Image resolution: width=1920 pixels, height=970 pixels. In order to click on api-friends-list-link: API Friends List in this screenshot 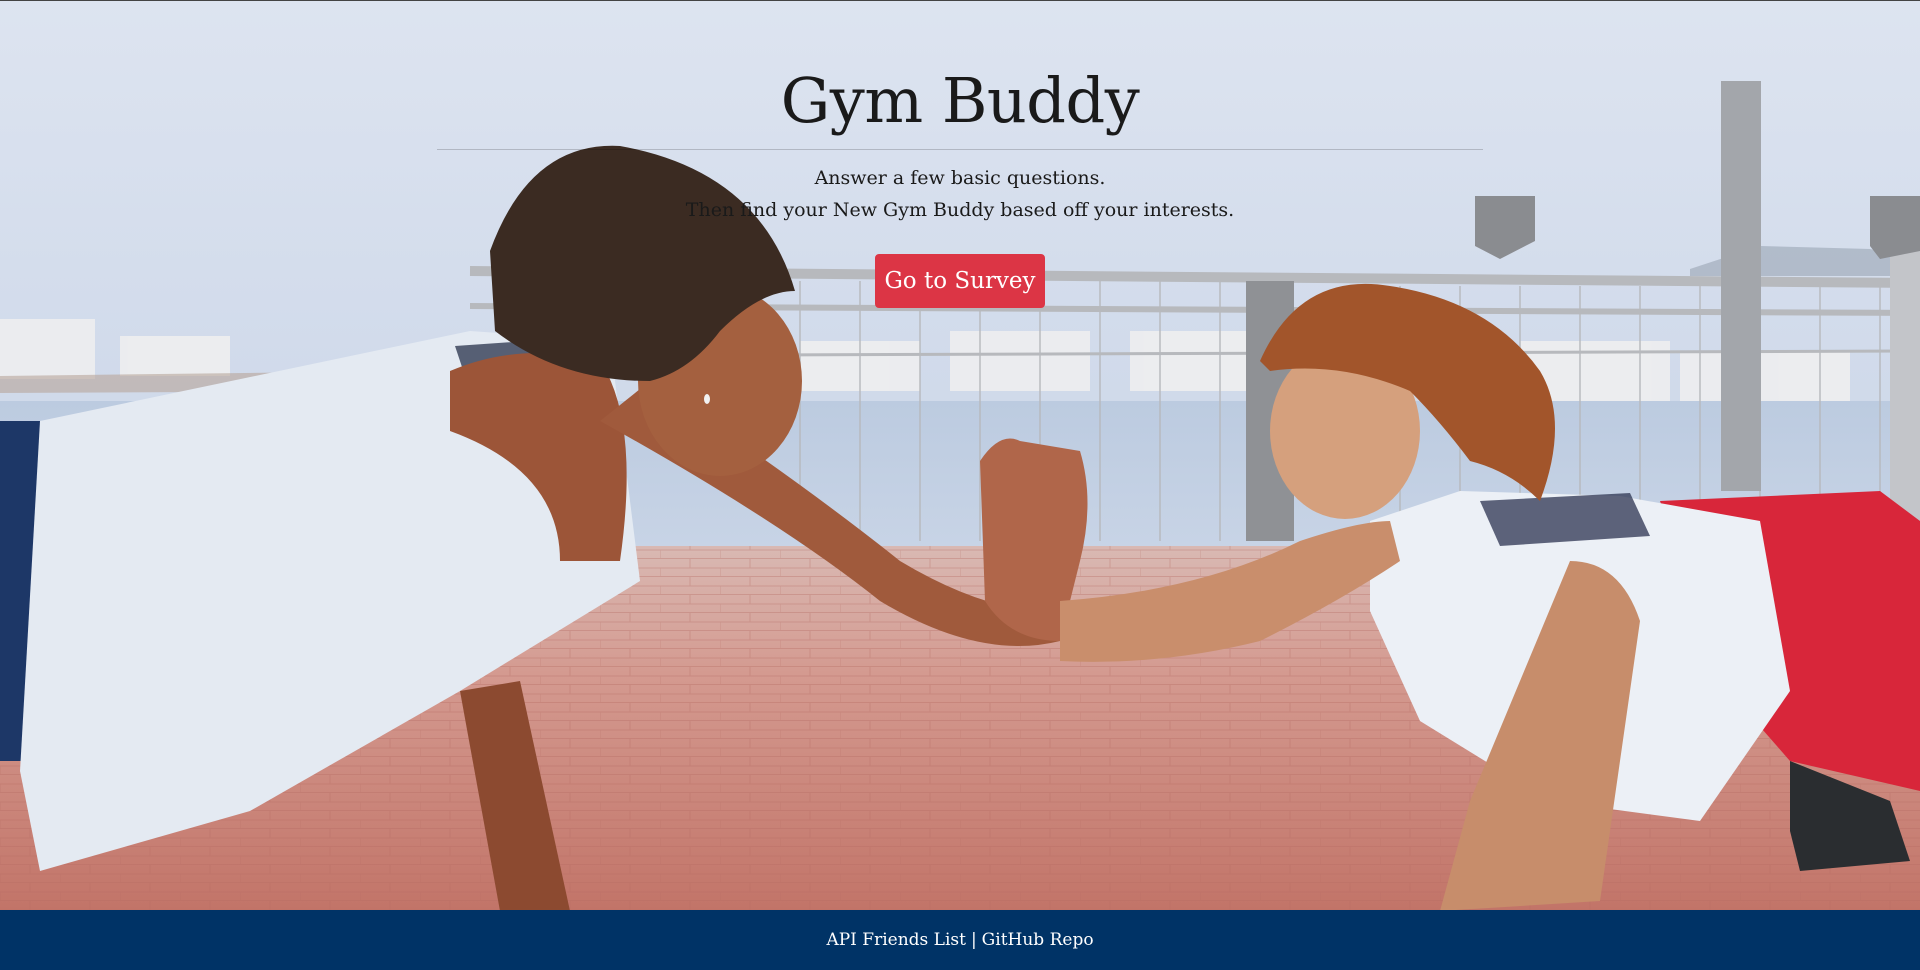, I will do `click(896, 940)`.